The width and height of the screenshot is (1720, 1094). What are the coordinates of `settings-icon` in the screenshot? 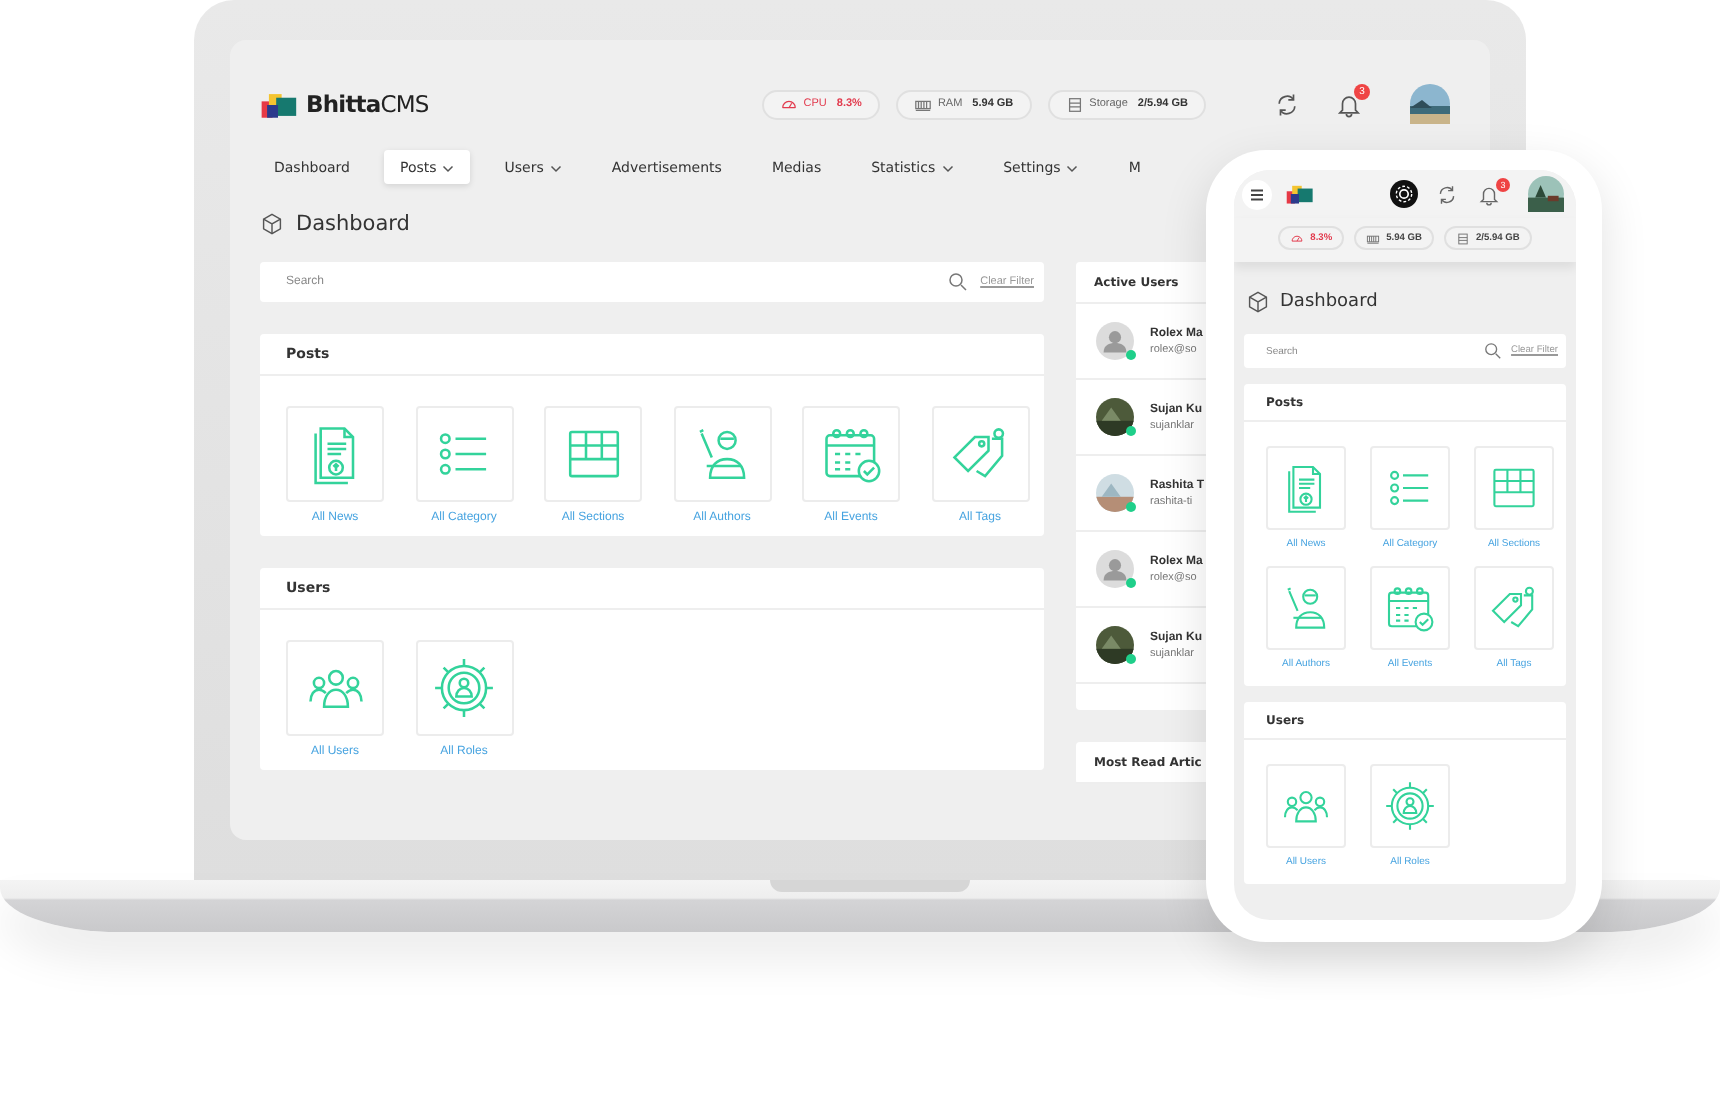 It's located at (1404, 194).